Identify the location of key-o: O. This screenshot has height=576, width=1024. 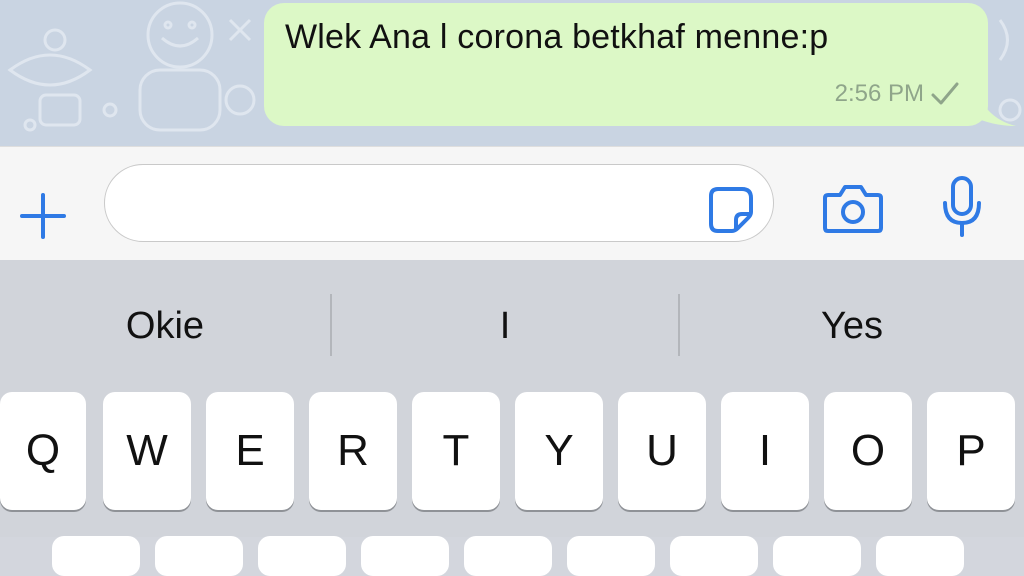
(868, 451).